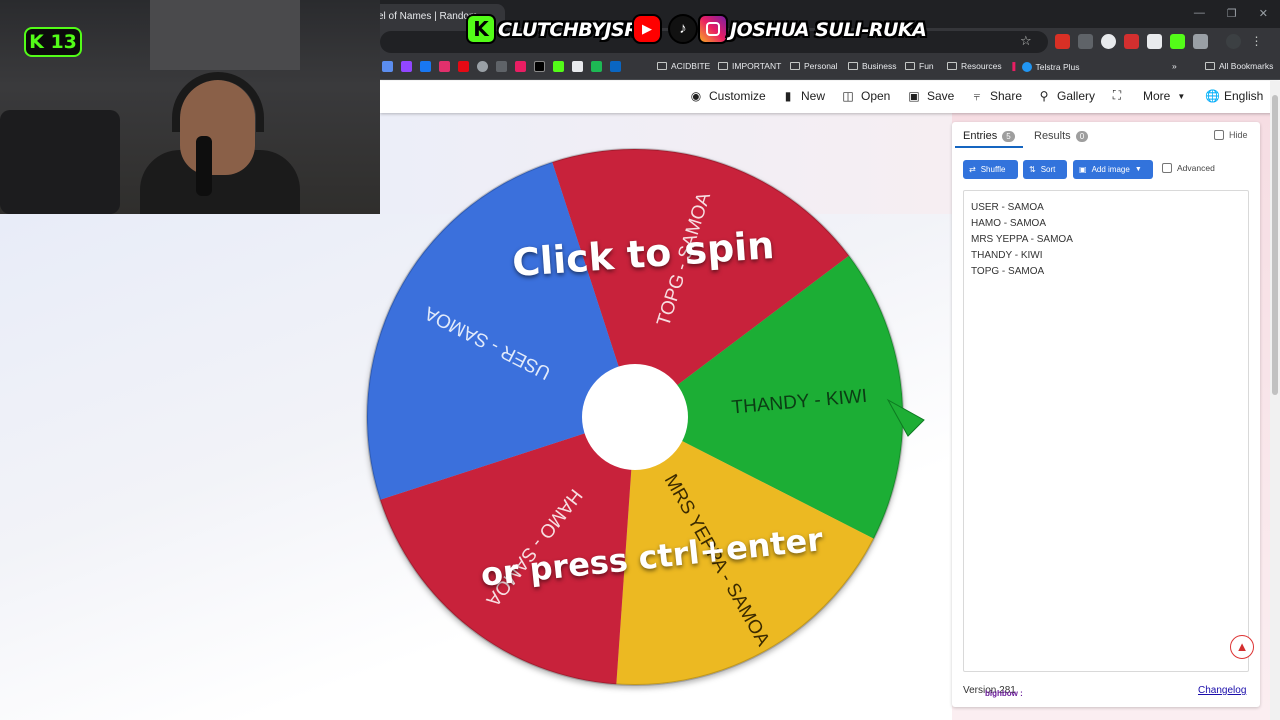 Image resolution: width=1280 pixels, height=720 pixels. What do you see at coordinates (568, 30) in the screenshot?
I see `kick-handle: CLUTCHBYJSR` at bounding box center [568, 30].